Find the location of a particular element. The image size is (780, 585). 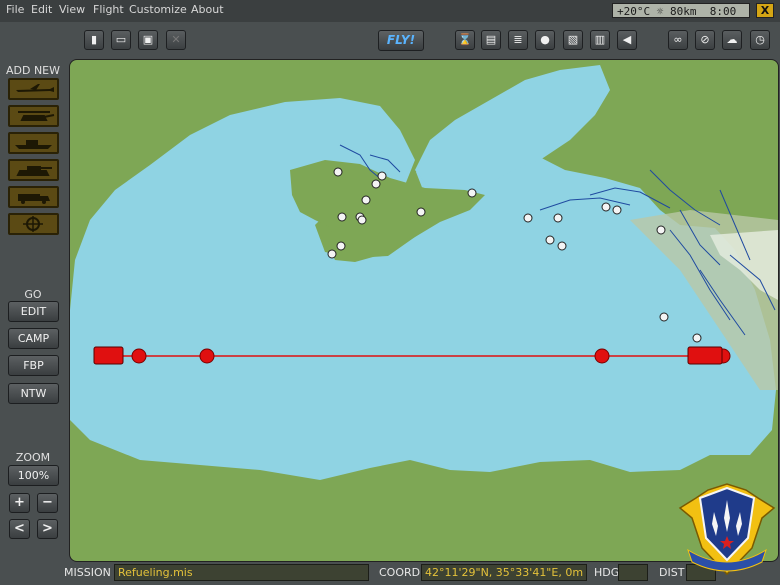

hdg-label: HDG is located at coordinates (607, 572).